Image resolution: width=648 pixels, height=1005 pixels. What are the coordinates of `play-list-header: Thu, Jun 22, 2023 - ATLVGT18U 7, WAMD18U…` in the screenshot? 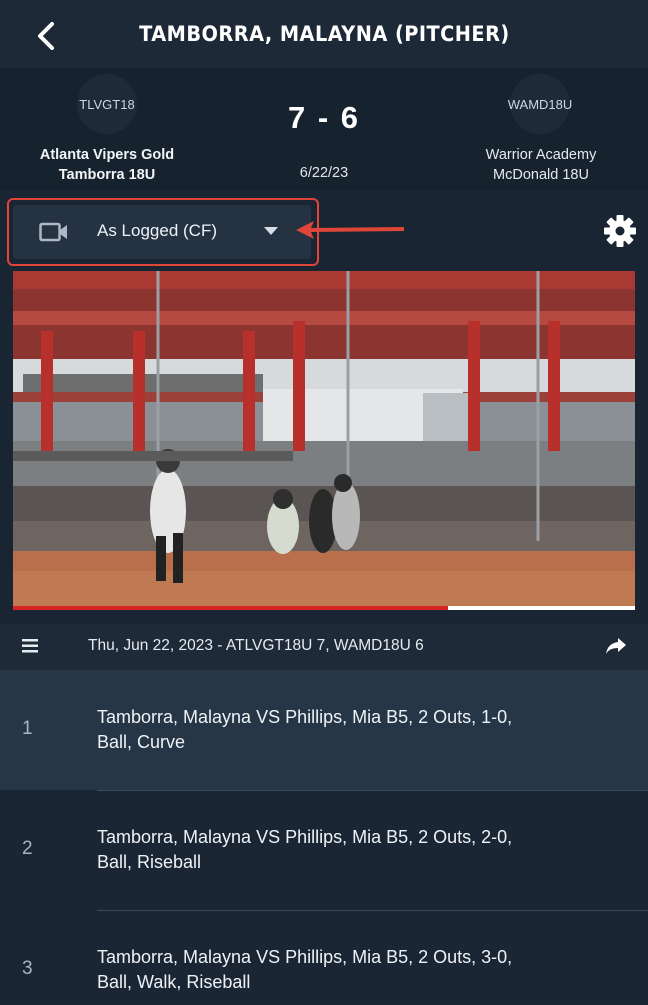 It's located at (324, 647).